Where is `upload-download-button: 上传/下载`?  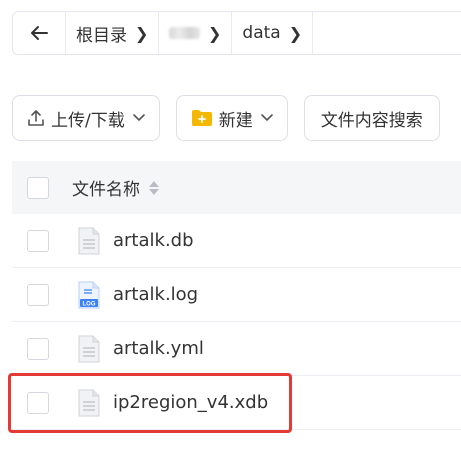 upload-download-button: 上传/下载 is located at coordinates (86, 118).